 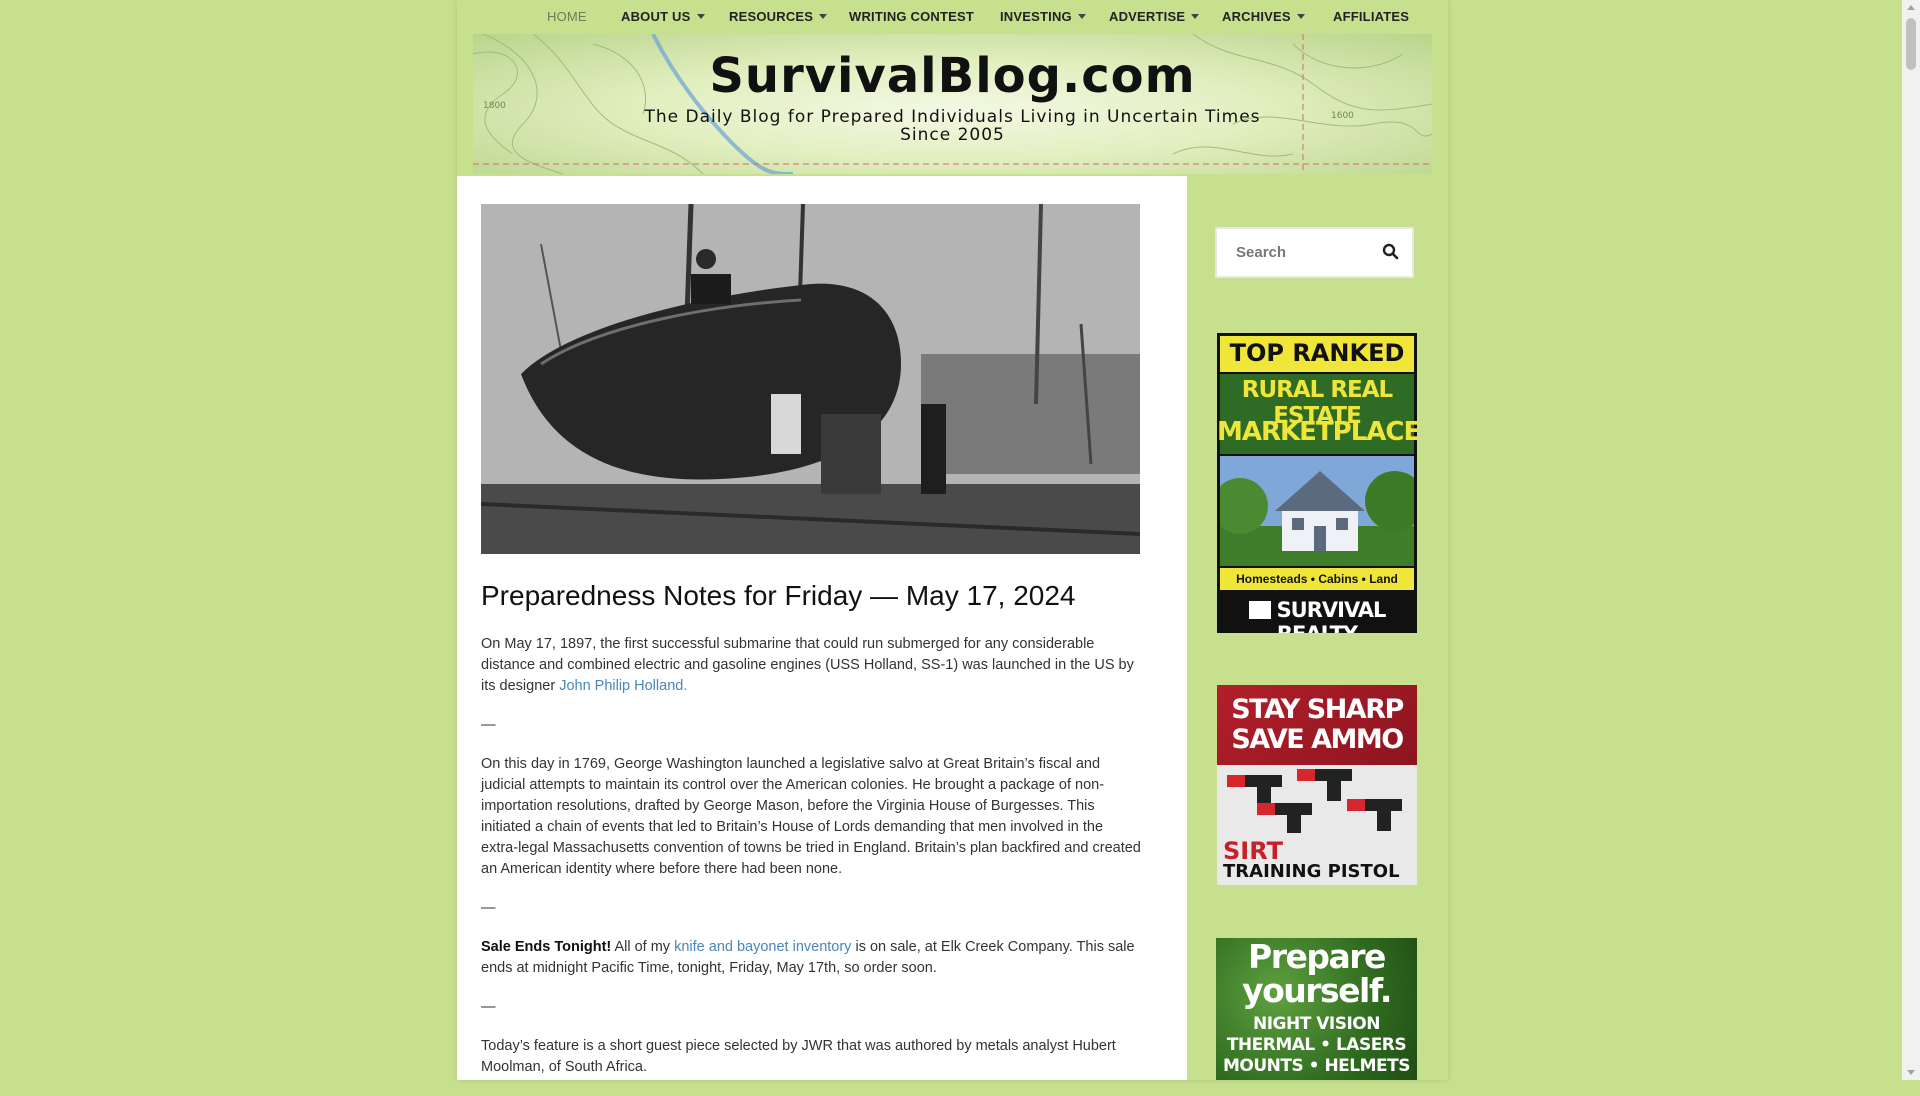 What do you see at coordinates (1317, 957) in the screenshot?
I see `ad-line: Prepare` at bounding box center [1317, 957].